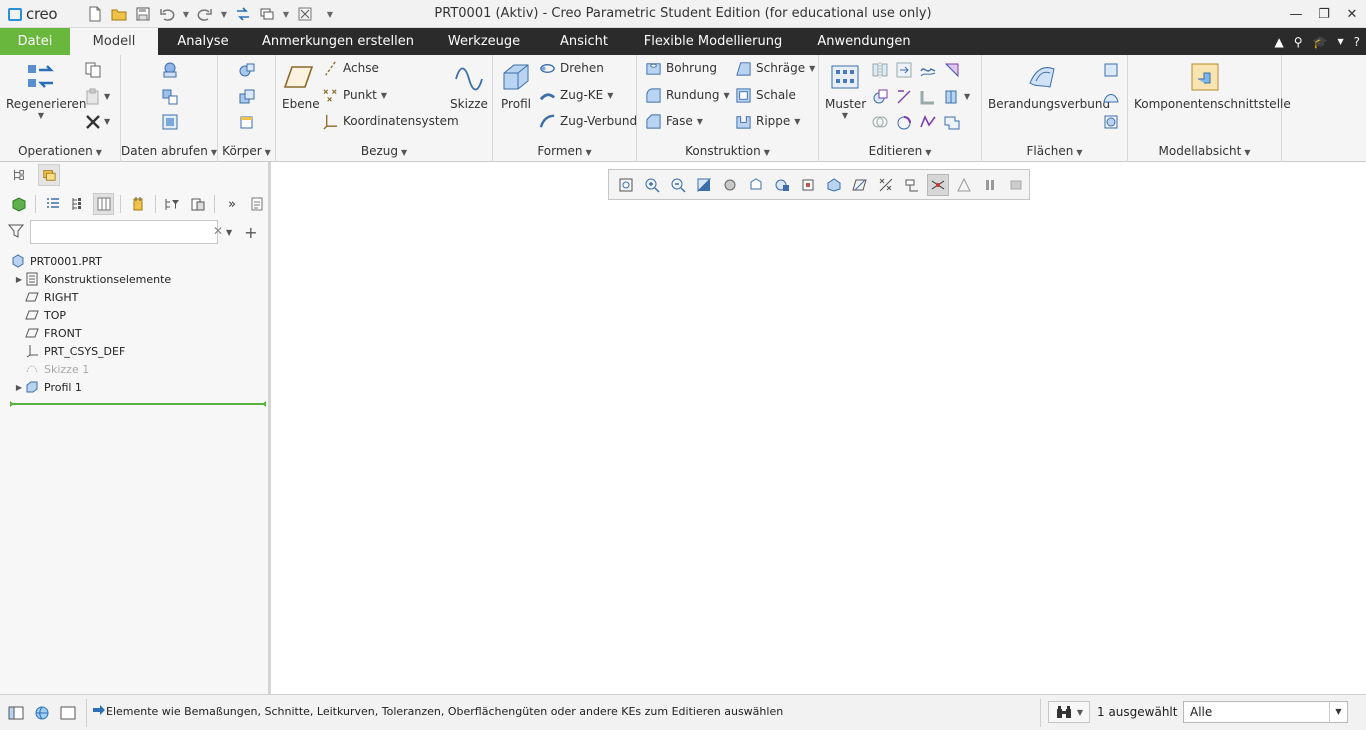 This screenshot has width=1366, height=730. What do you see at coordinates (124, 232) in the screenshot?
I see `tree-search-input` at bounding box center [124, 232].